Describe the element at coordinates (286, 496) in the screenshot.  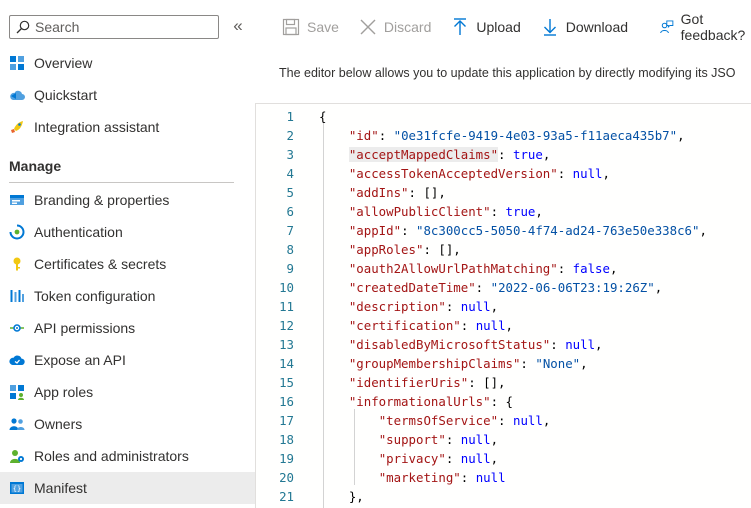
I see `line-number: 21` at that location.